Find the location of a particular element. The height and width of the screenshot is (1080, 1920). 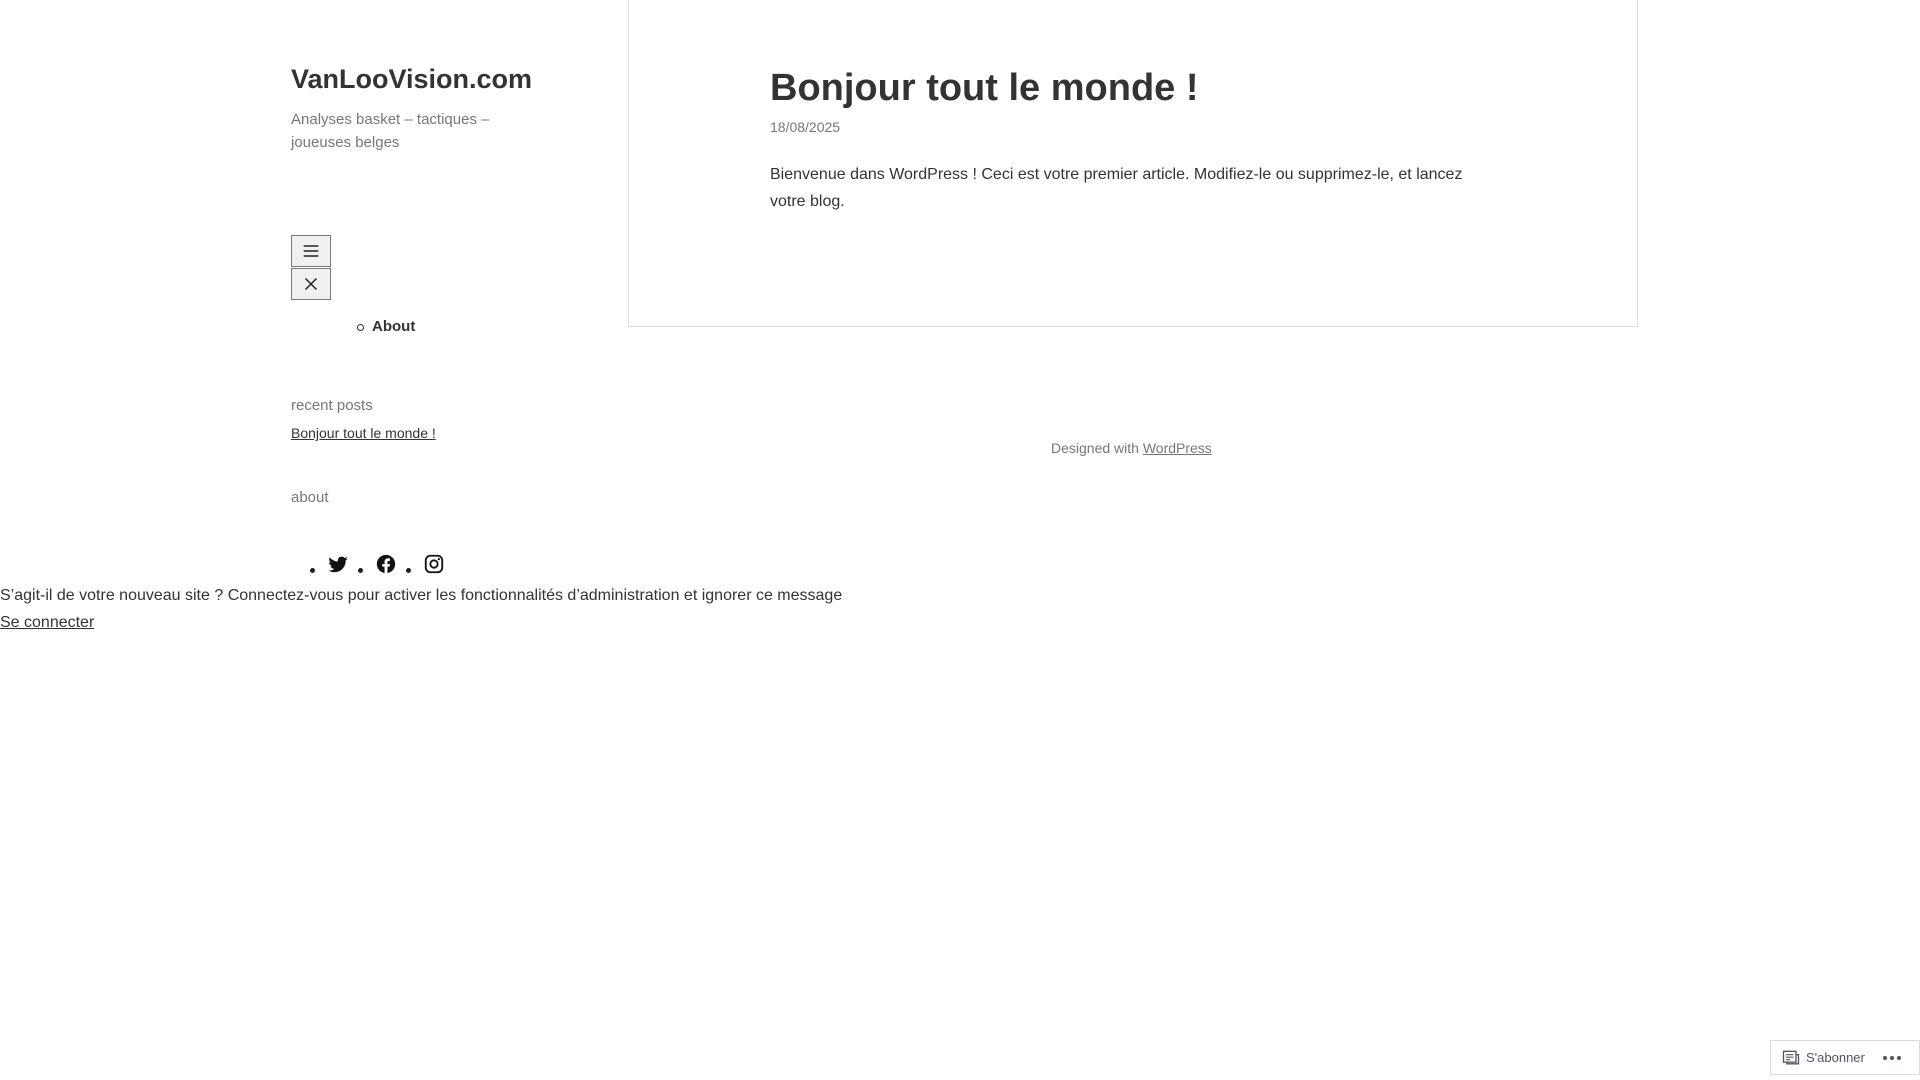

facebook-icon is located at coordinates (386, 564).